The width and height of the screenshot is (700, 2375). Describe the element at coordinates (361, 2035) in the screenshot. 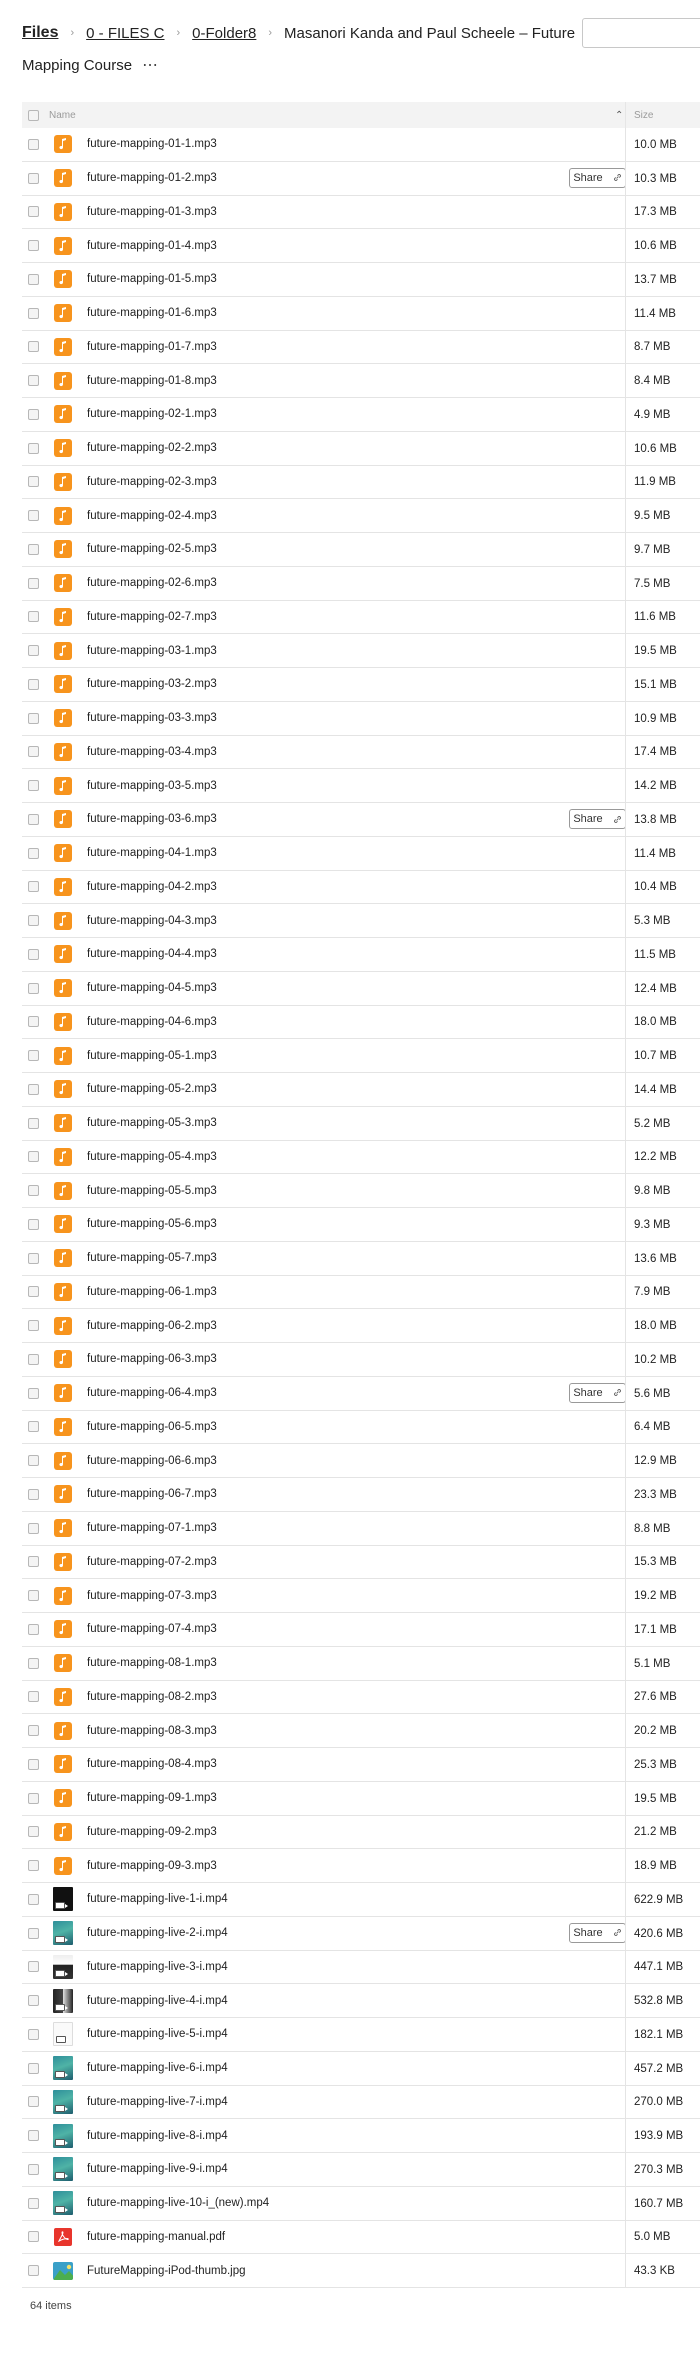

I see `table-row: future-mapping-live-5-i.mp4 182.1 MB` at that location.